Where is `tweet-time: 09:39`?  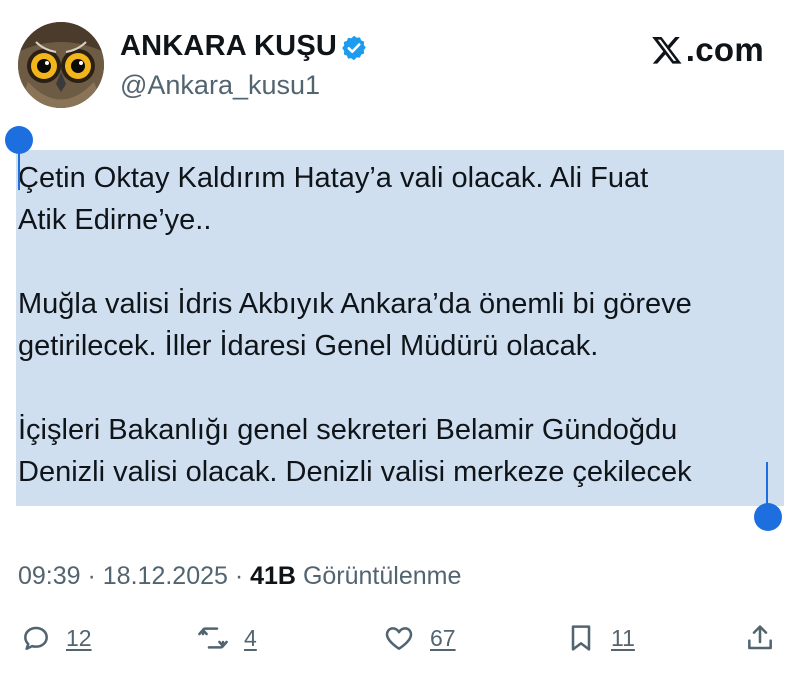
tweet-time: 09:39 is located at coordinates (49, 576).